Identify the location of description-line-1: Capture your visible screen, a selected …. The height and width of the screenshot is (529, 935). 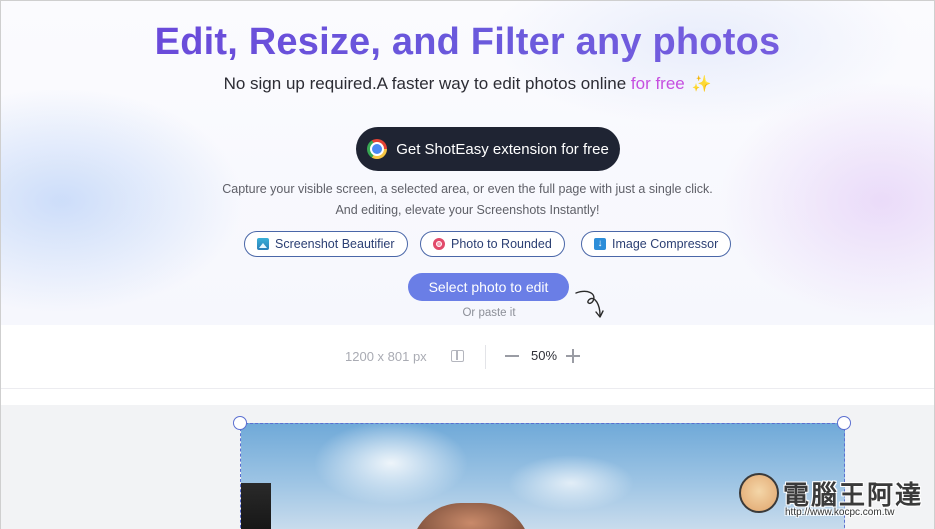
(467, 189).